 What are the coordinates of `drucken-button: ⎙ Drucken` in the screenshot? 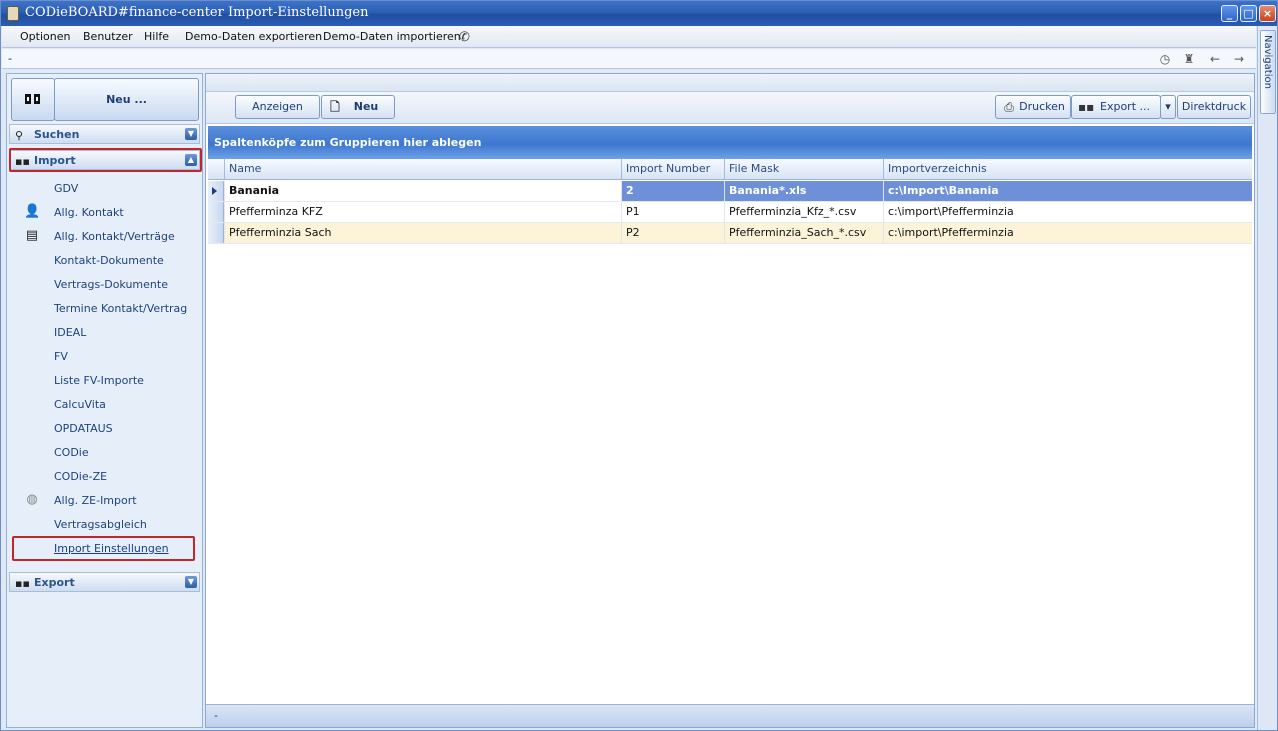 It's located at (1033, 107).